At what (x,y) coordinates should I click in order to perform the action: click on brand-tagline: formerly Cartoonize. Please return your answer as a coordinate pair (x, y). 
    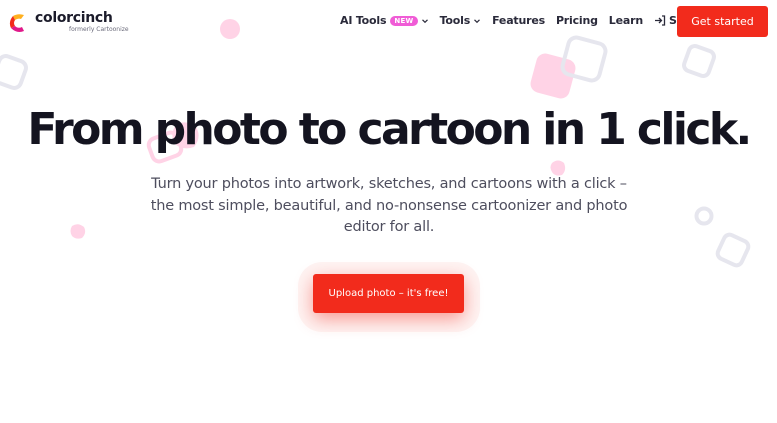
    Looking at the image, I should click on (99, 29).